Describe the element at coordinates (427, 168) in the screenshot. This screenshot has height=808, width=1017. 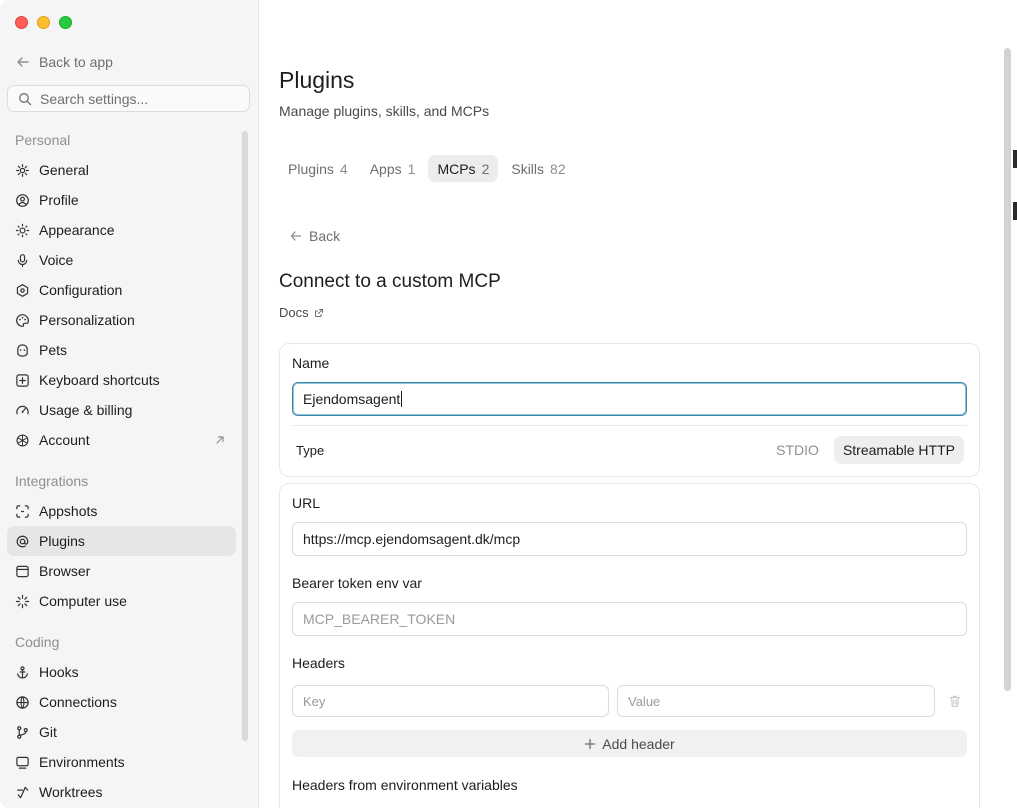
I see `tab-bar: Plugins 4 Apps 1 MCPs 2 Skills 82` at that location.